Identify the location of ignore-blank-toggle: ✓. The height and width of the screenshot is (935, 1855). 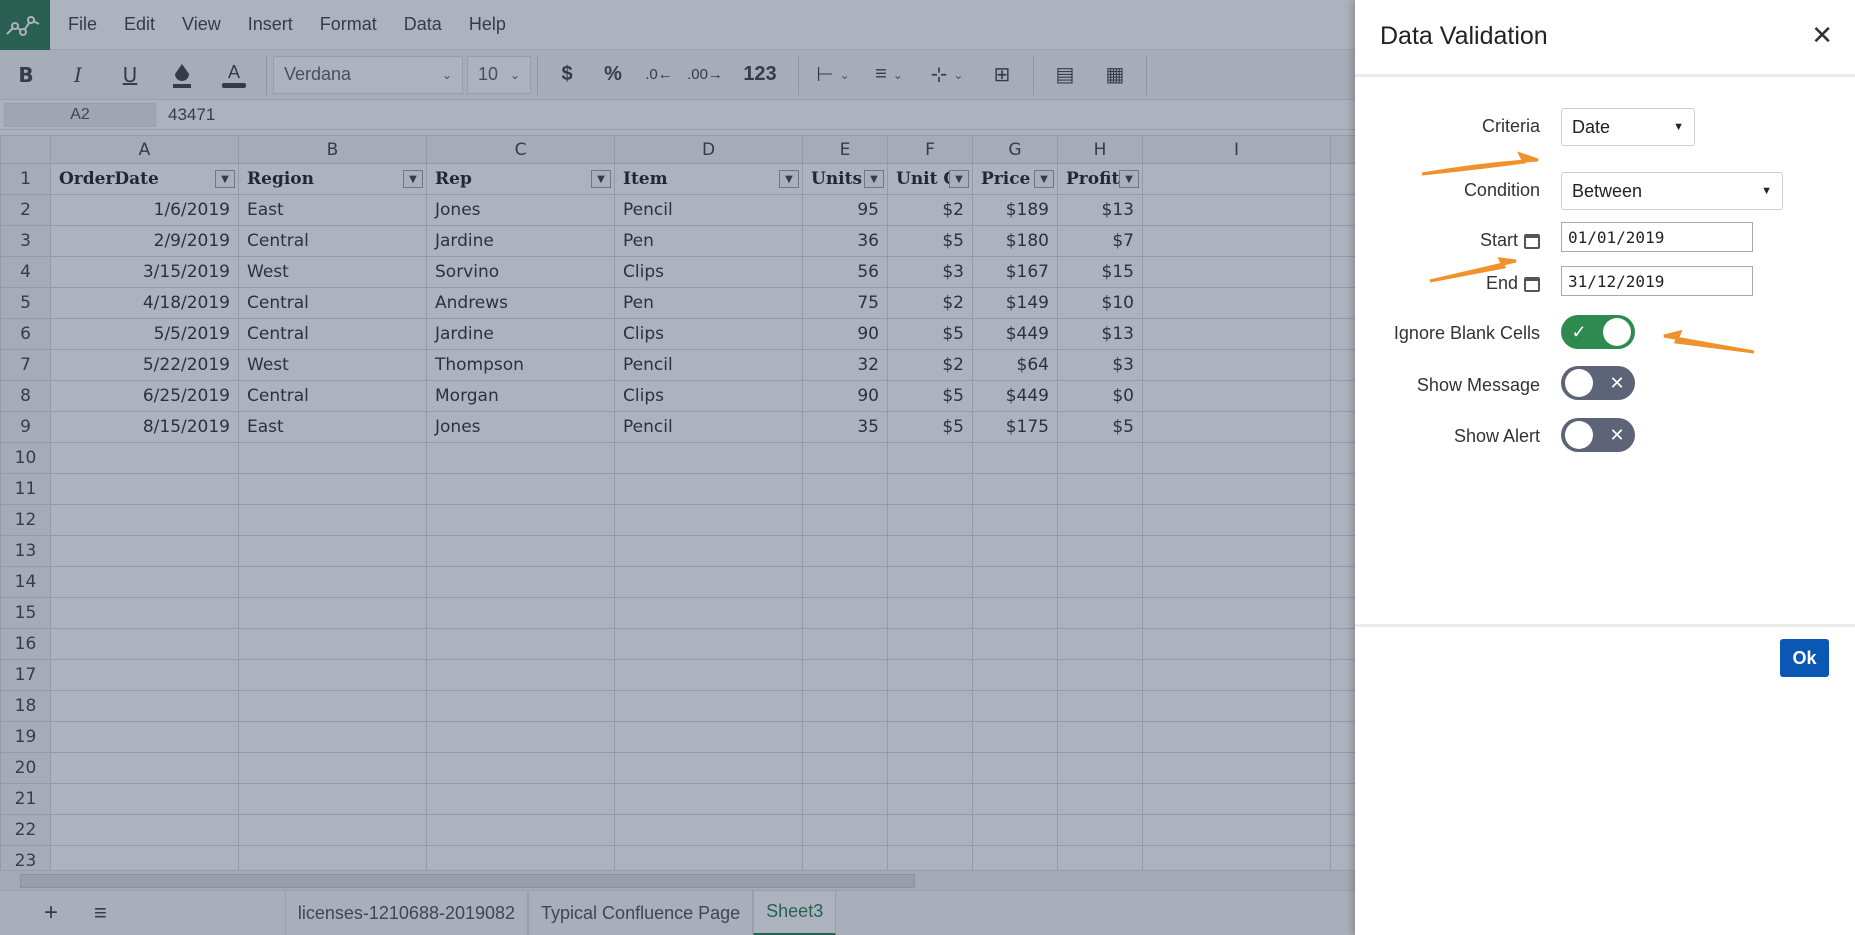
(1598, 332).